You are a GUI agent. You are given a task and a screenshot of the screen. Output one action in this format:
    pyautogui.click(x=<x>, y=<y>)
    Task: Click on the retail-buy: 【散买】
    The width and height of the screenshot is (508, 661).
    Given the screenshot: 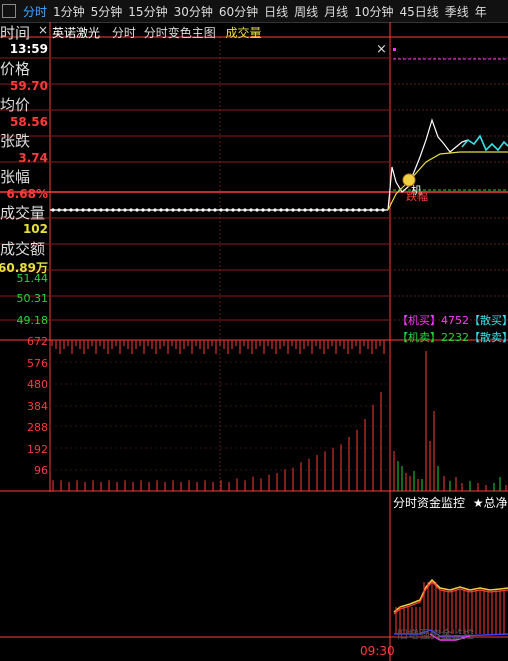 What is the action you would take?
    pyautogui.click(x=488, y=320)
    